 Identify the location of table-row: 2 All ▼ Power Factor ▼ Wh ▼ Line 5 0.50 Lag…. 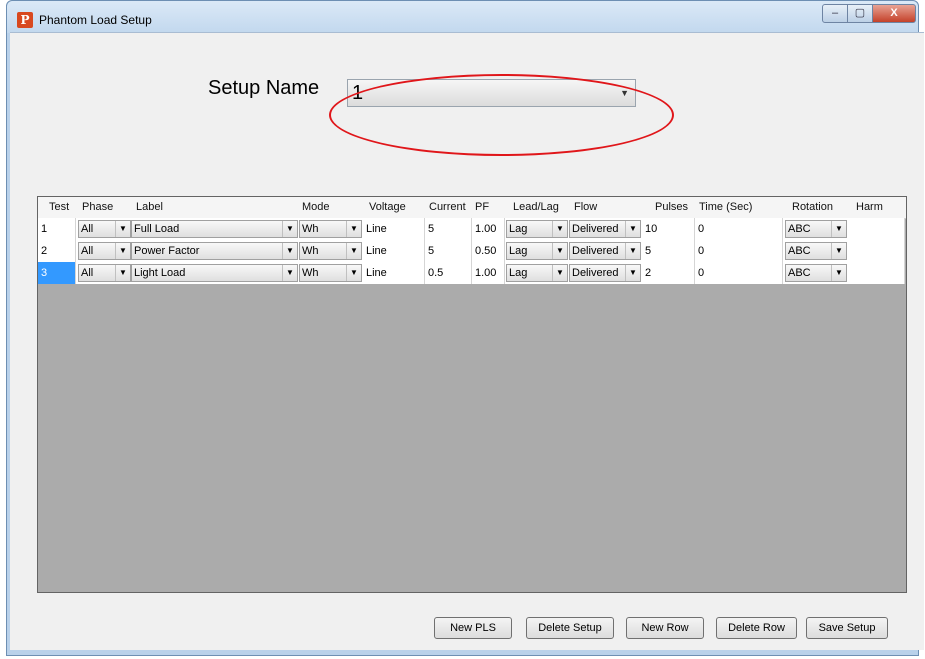
(471, 251).